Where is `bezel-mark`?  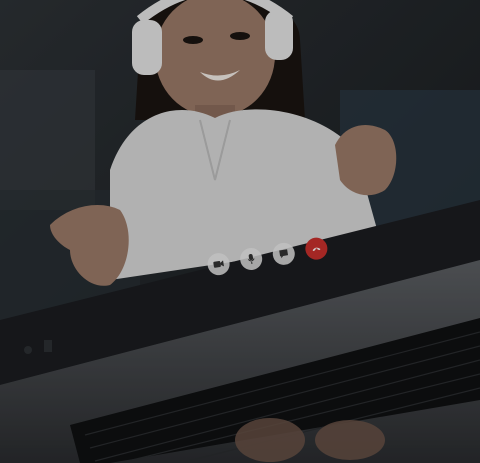
bezel-mark is located at coordinates (48, 346).